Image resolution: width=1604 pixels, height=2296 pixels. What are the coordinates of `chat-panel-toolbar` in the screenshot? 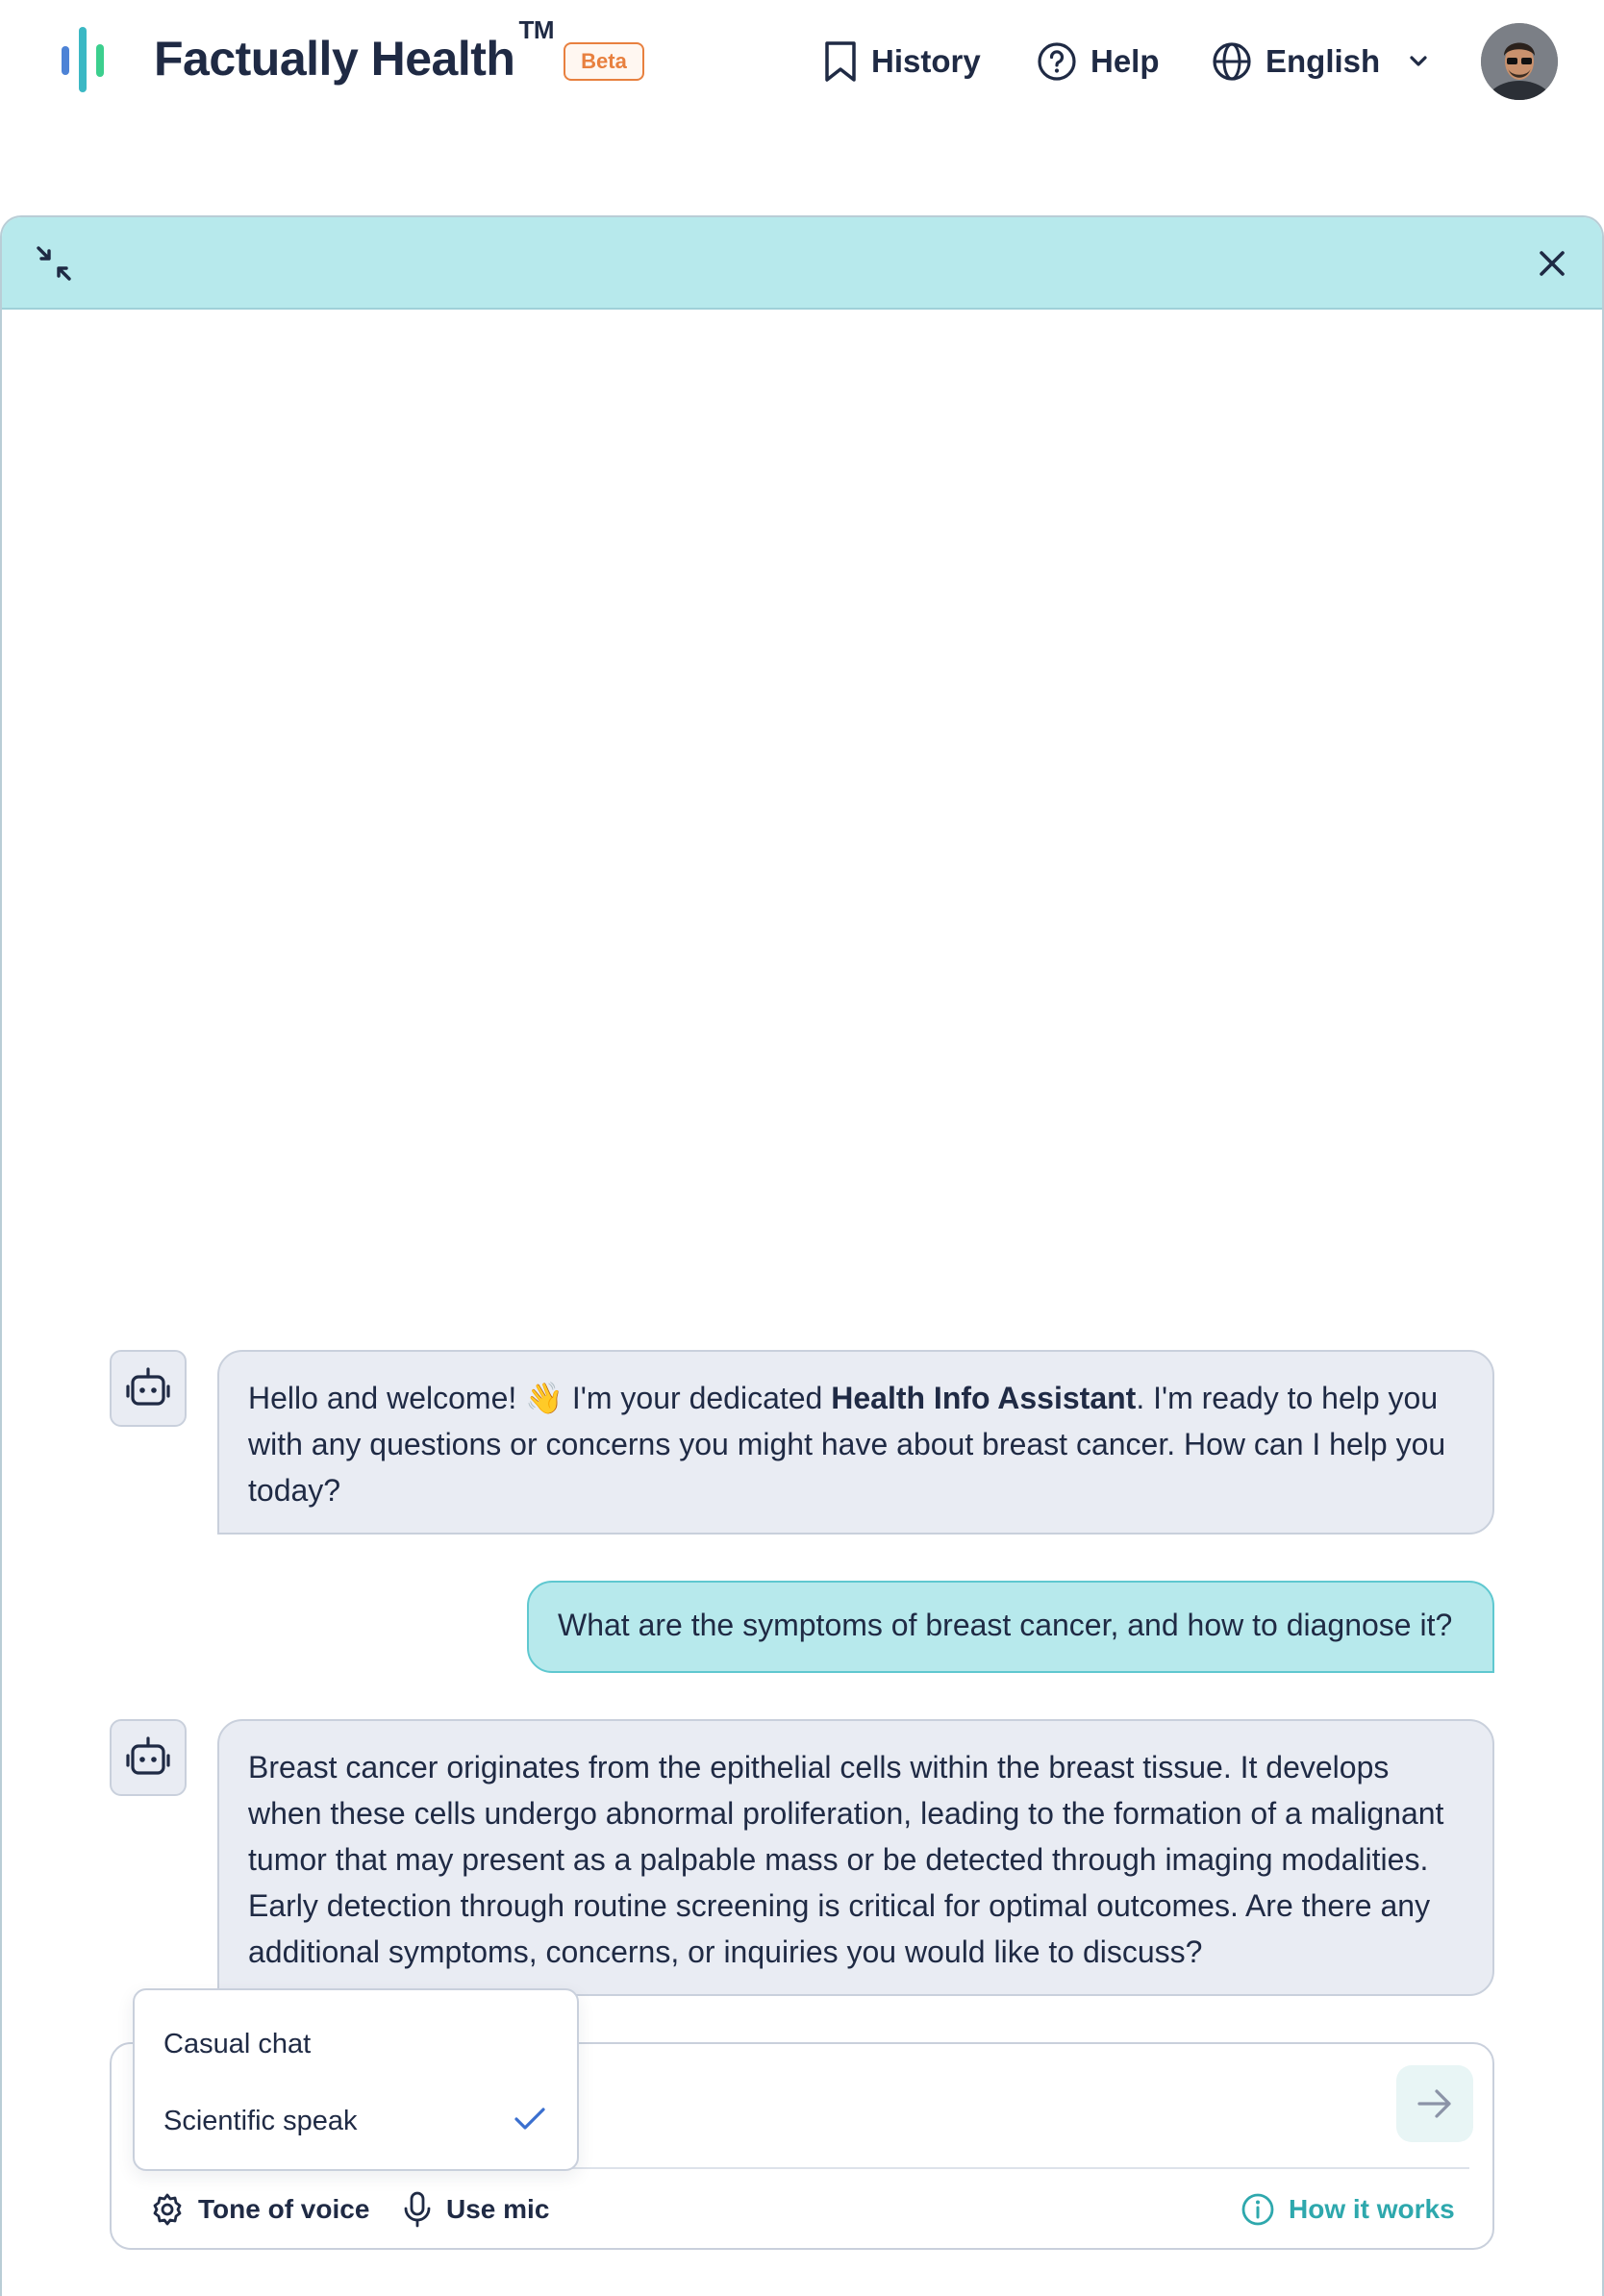 It's located at (802, 263).